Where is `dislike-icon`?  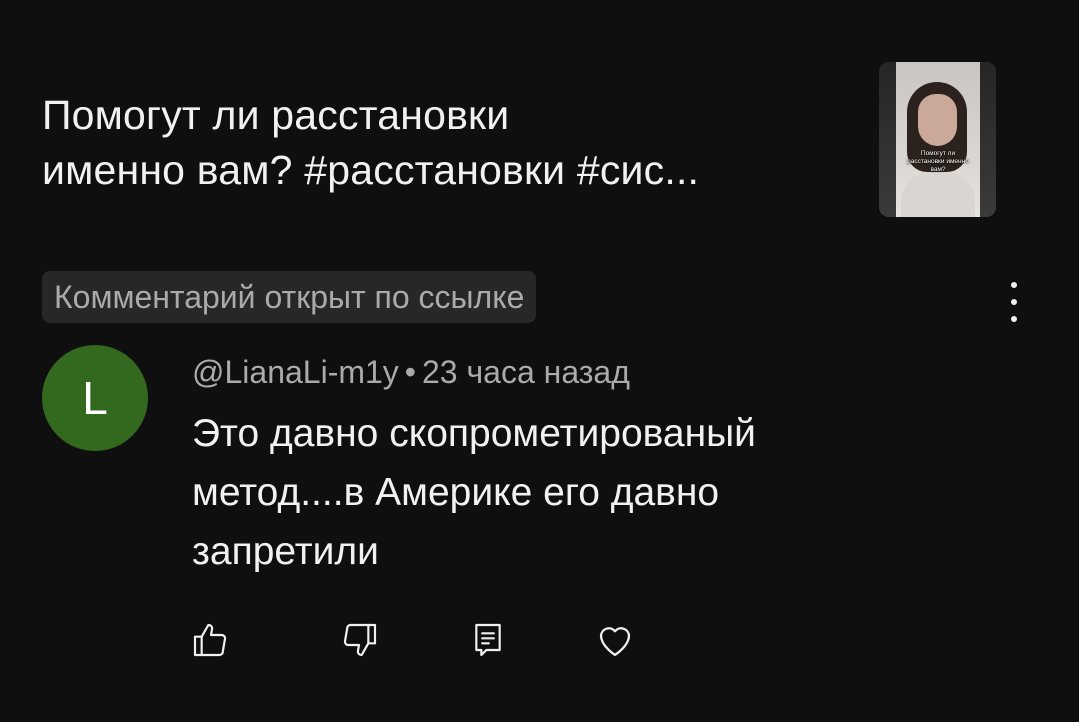
dislike-icon is located at coordinates (360, 640).